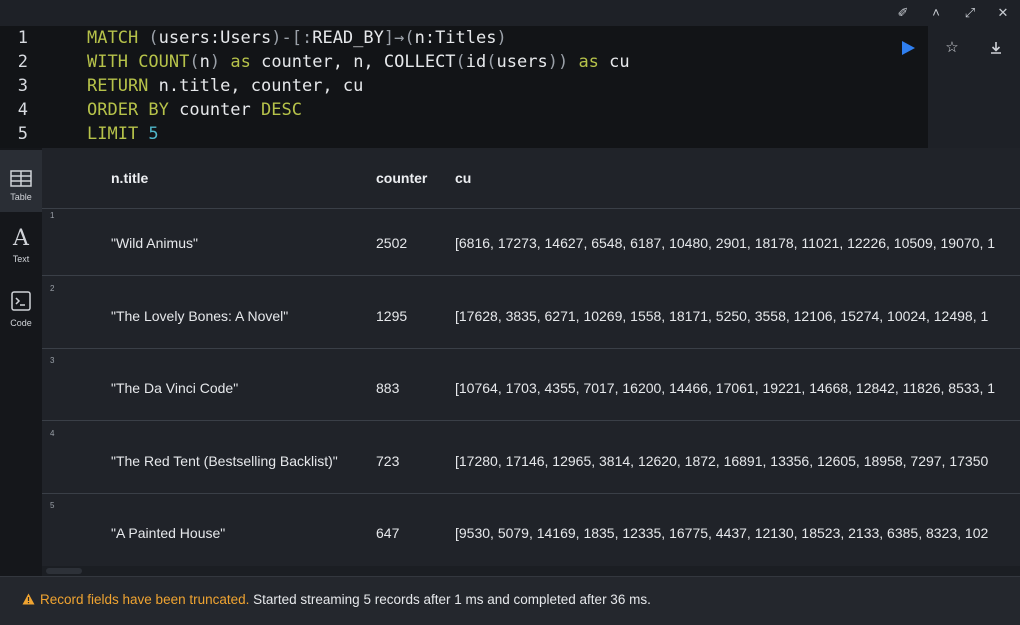  What do you see at coordinates (531, 178) in the screenshot?
I see `table-header: n.title counter cu` at bounding box center [531, 178].